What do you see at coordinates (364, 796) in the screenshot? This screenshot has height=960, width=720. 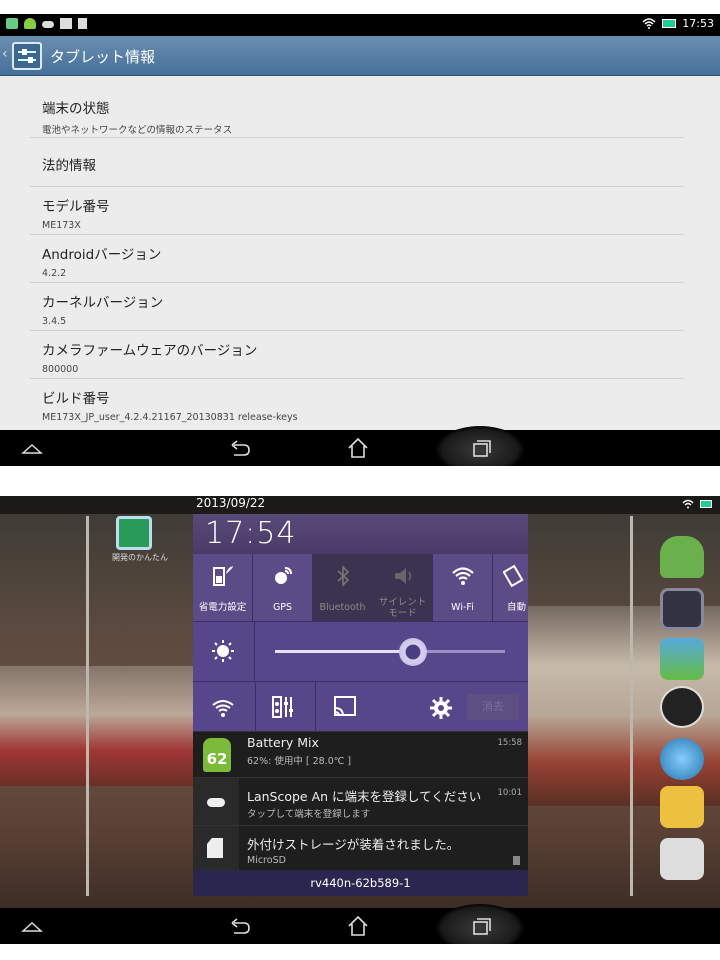 I see `notification-title: LanScope An に端末を登録してください` at bounding box center [364, 796].